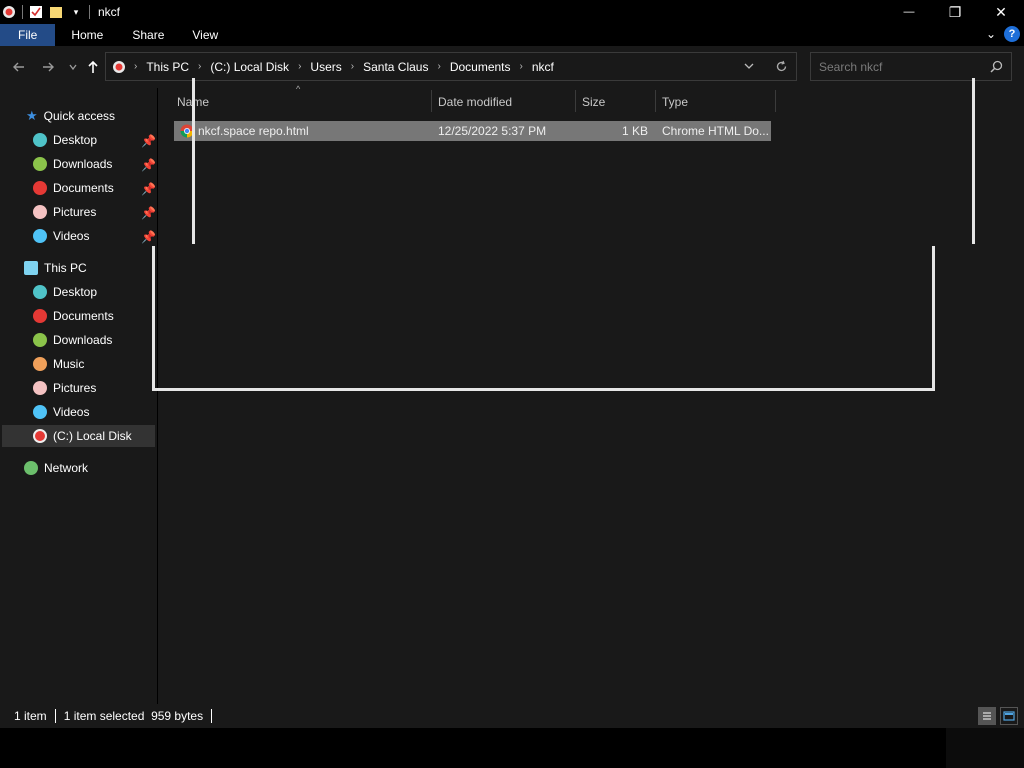 The image size is (1024, 768). What do you see at coordinates (65, 268) in the screenshot?
I see `sidebar-item-label: This PC` at bounding box center [65, 268].